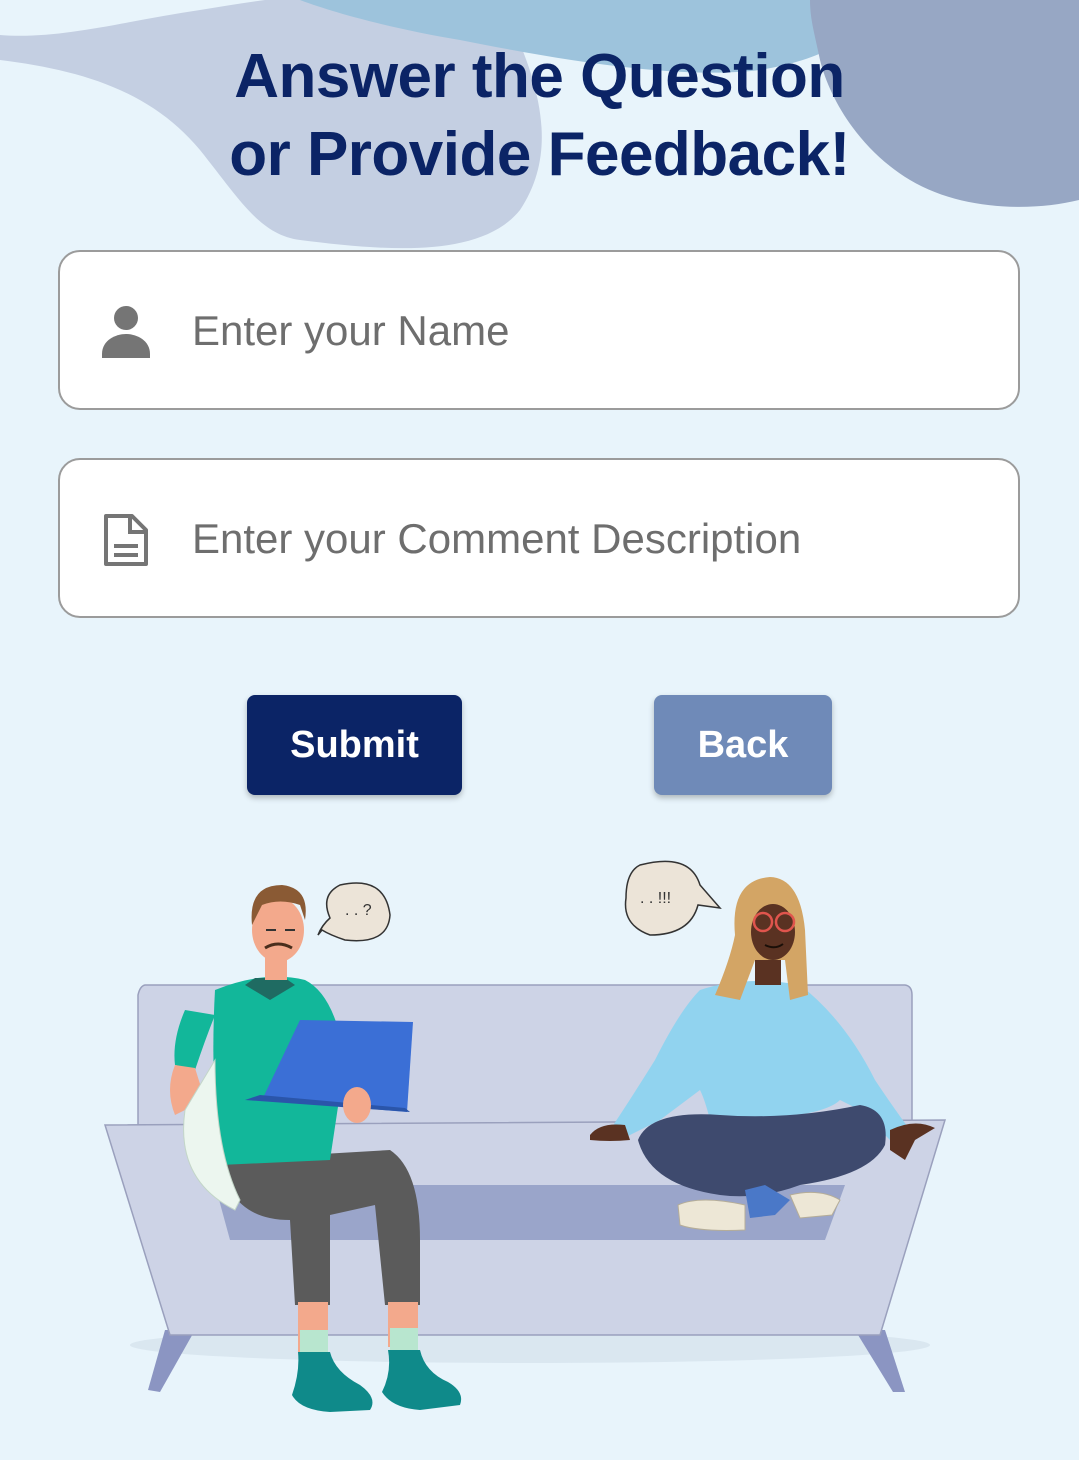 The image size is (1079, 1460). I want to click on speech-bubble-left-text: . . ?, so click(358, 910).